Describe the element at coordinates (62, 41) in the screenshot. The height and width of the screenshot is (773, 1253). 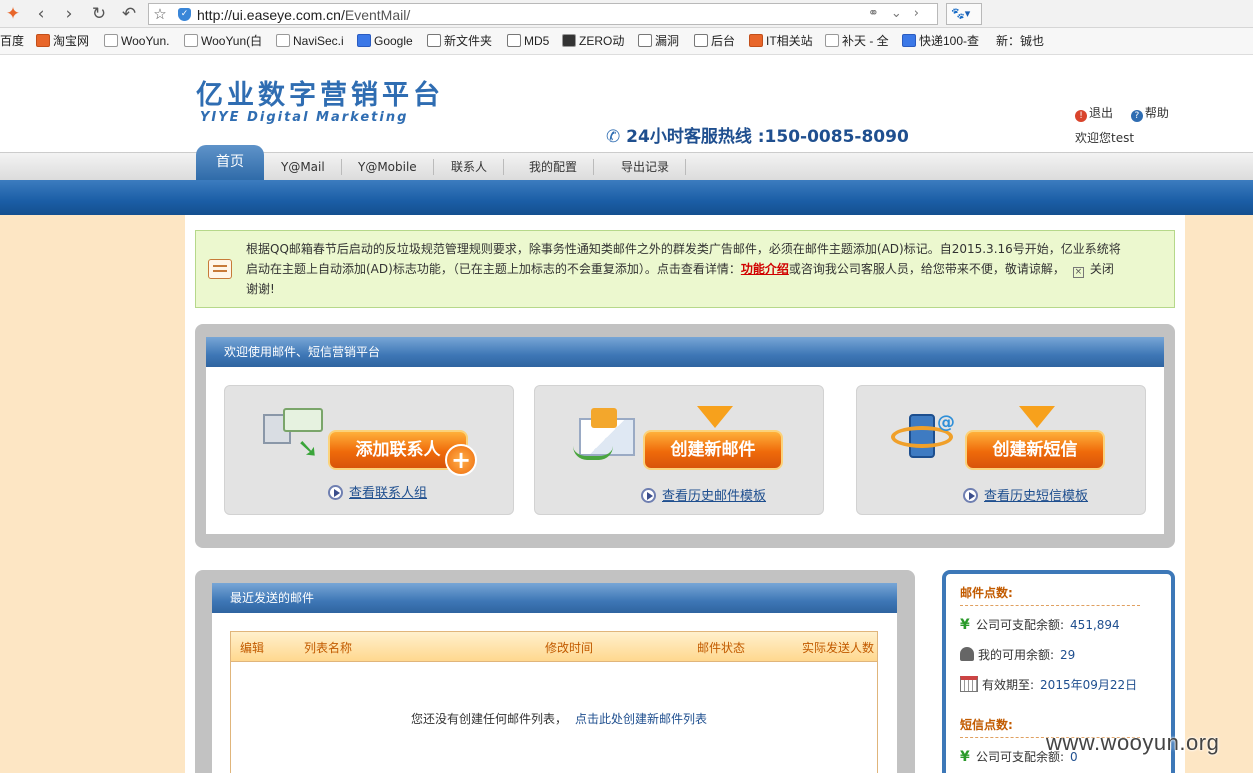
I see `bookmark-item: 淘宝网` at that location.